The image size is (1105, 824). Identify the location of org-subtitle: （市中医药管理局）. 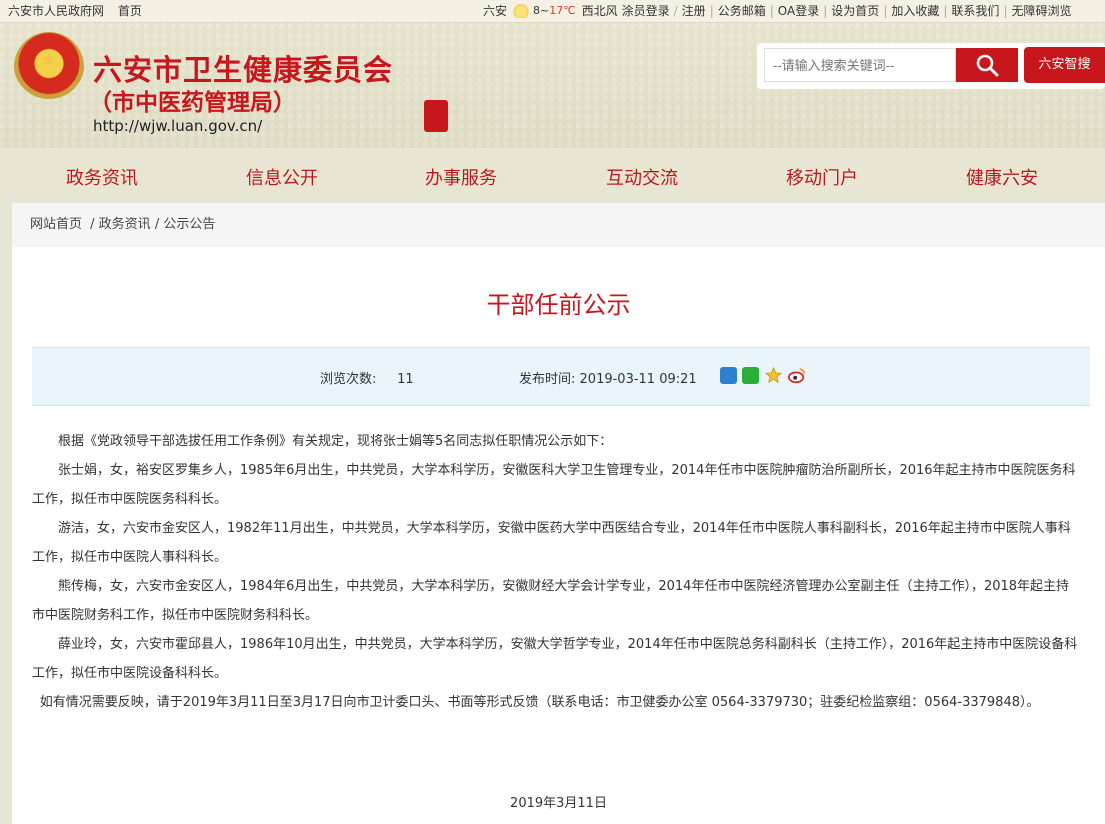
(192, 103).